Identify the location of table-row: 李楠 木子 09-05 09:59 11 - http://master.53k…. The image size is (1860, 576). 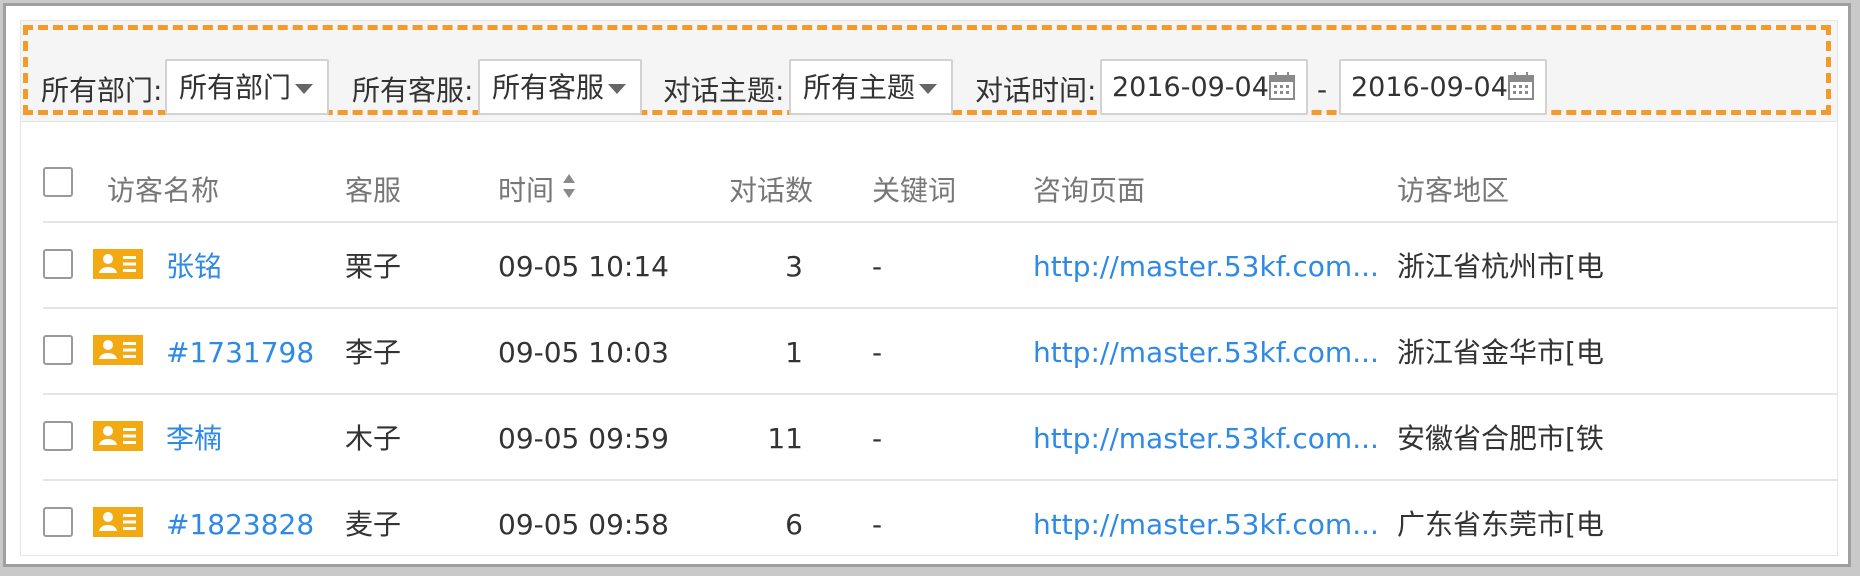
(940, 437).